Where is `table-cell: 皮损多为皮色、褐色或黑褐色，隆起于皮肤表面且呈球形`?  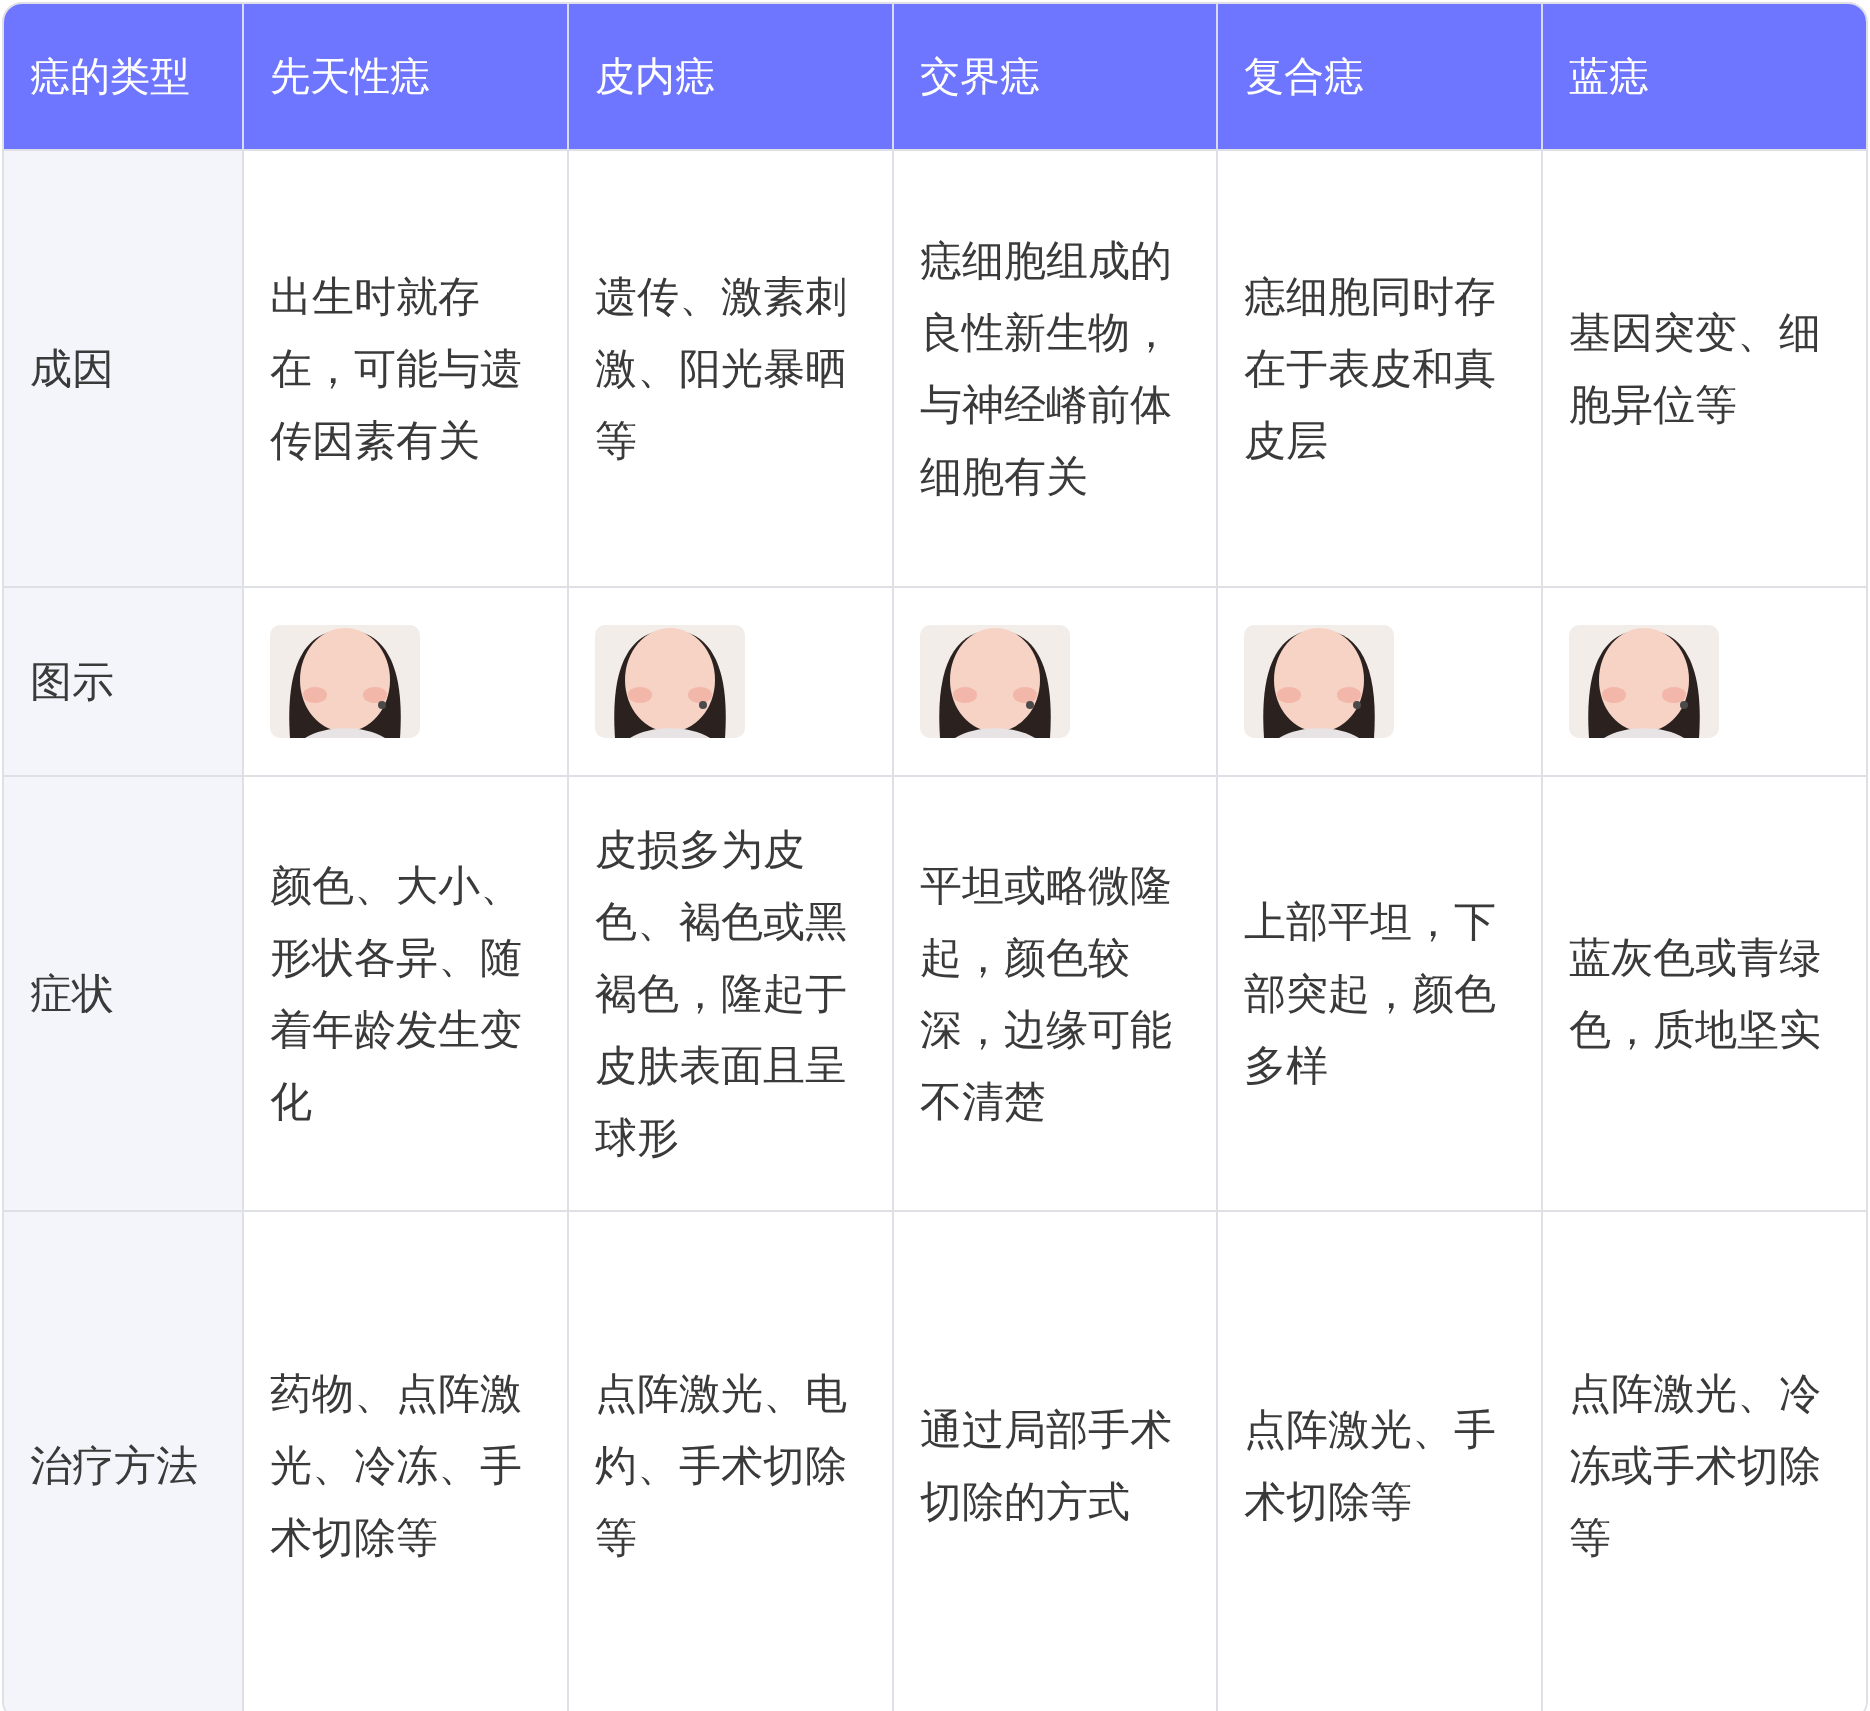
table-cell: 皮损多为皮色、褐色或黑褐色，隆起于皮肤表面且呈球形 is located at coordinates (720, 993).